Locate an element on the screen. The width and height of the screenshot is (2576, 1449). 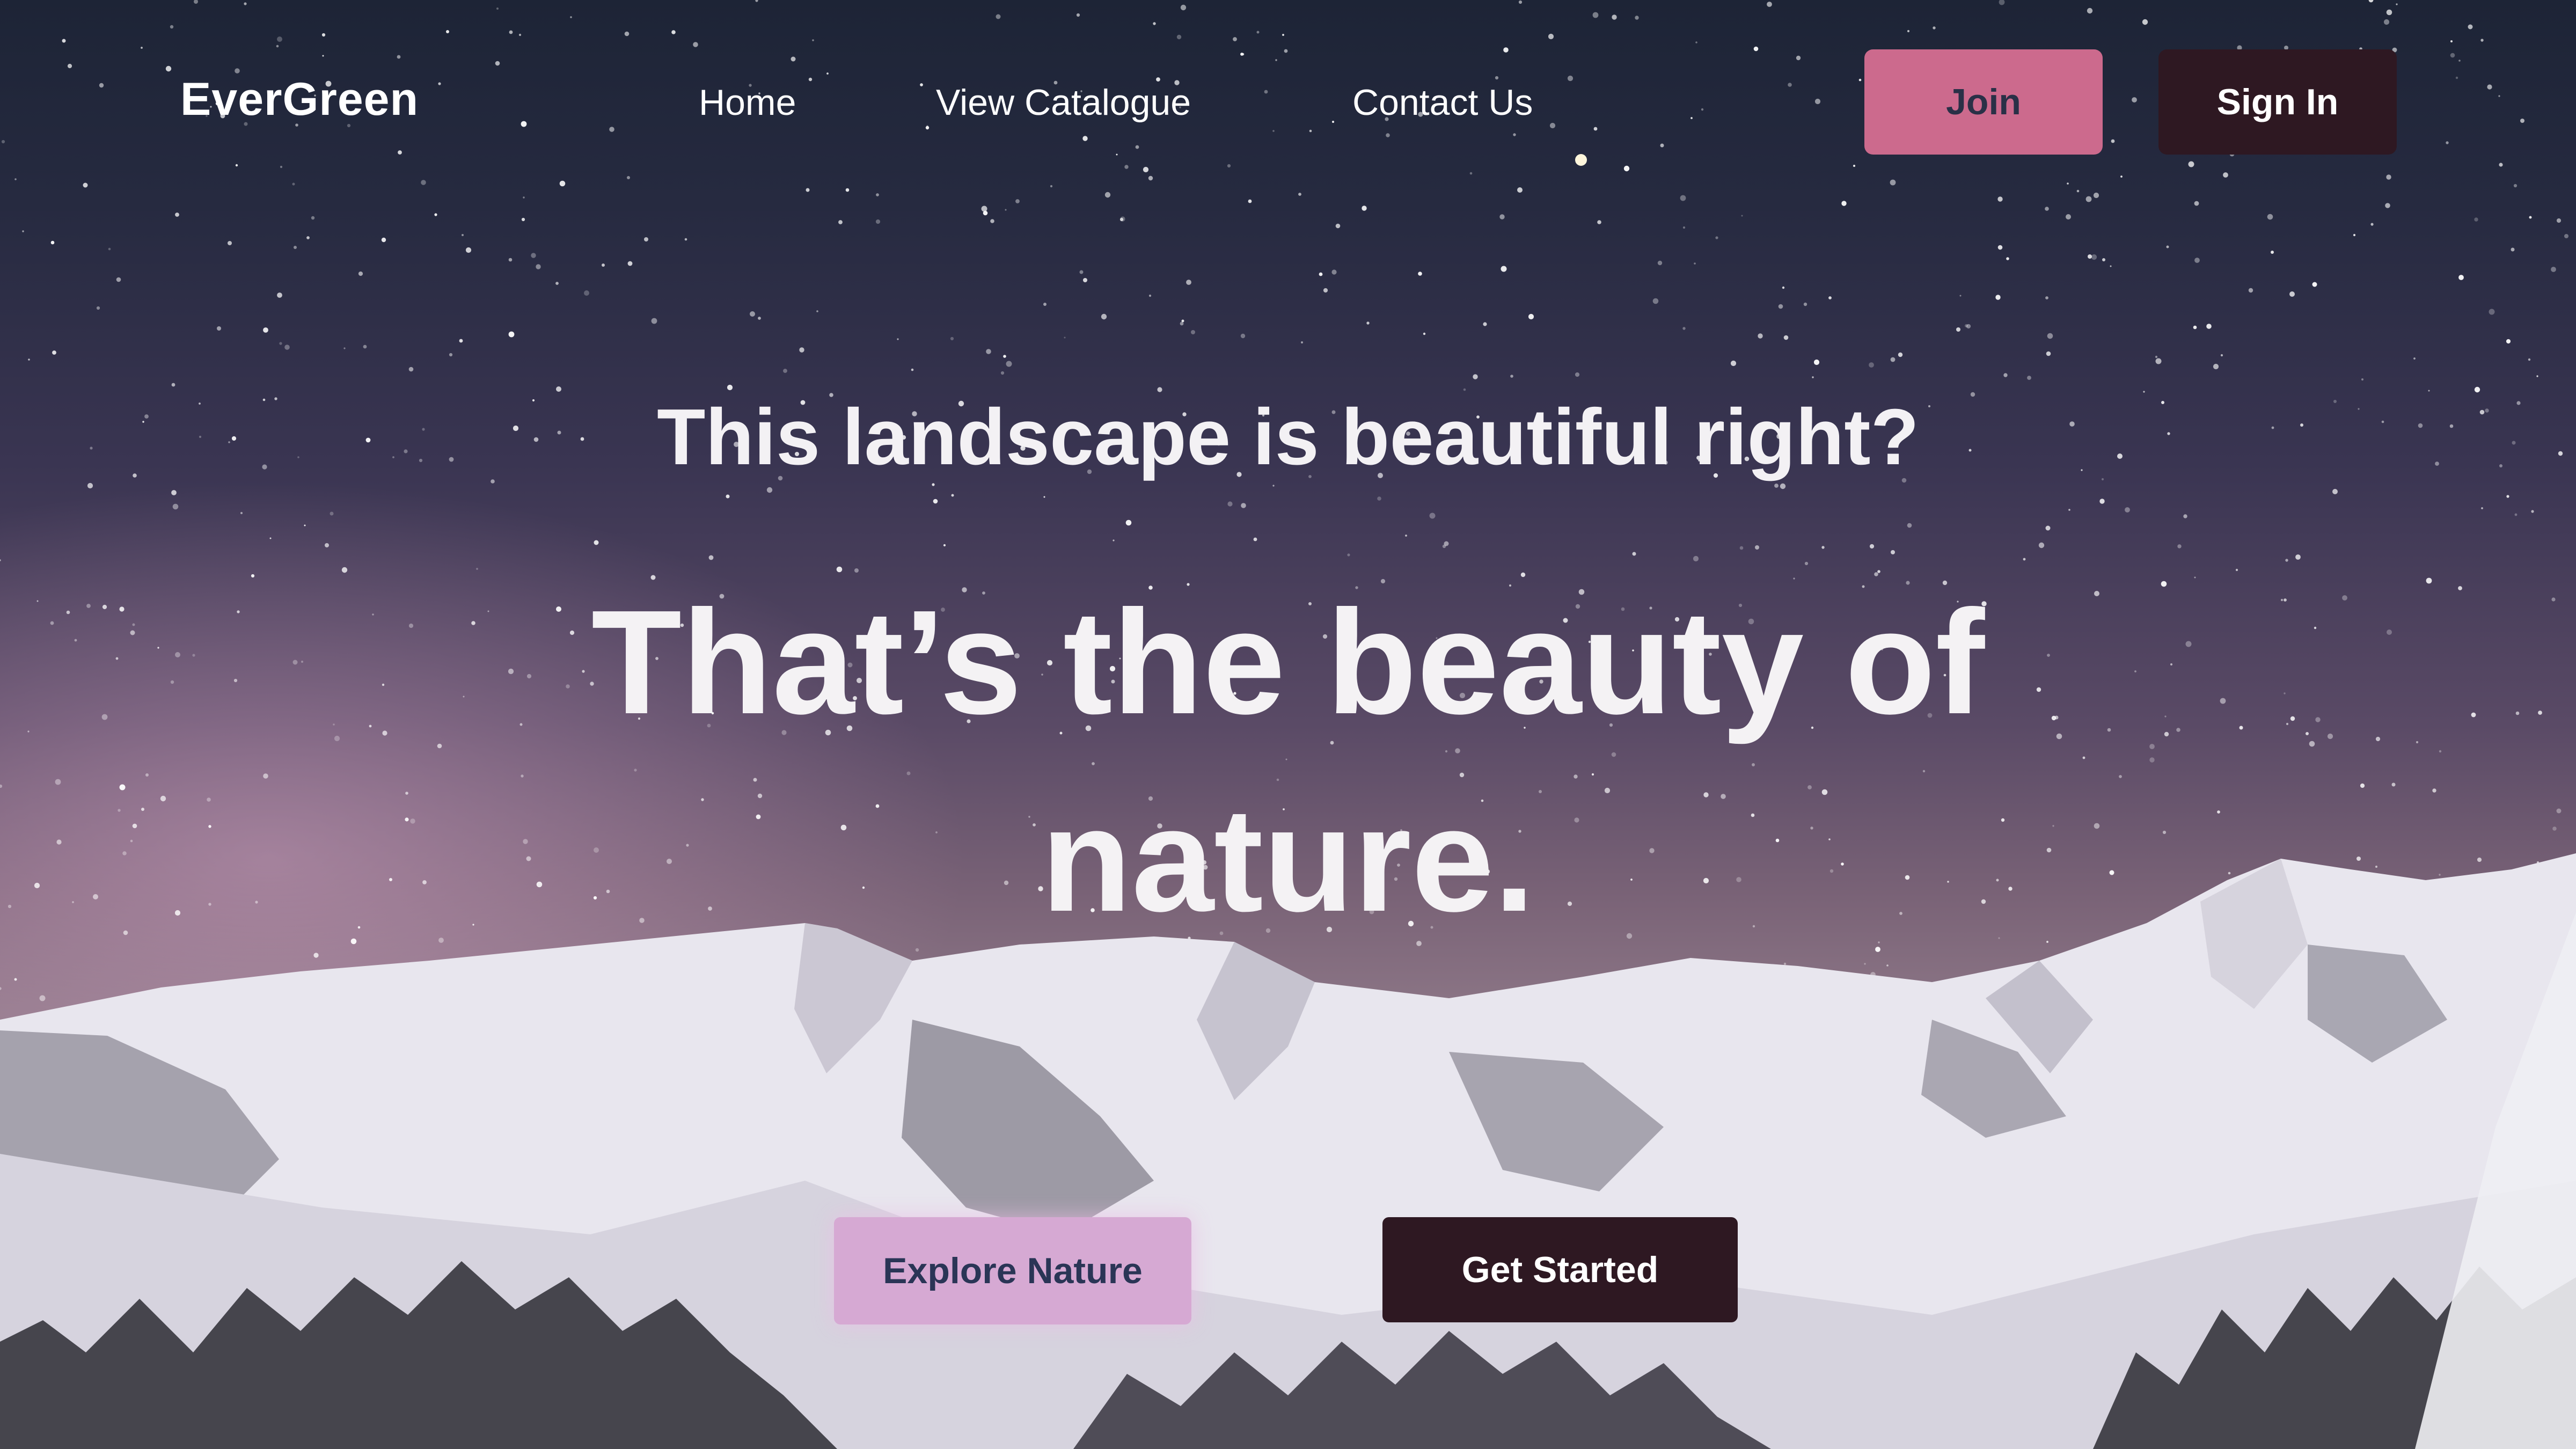
nav-link-view-catalogue: View Catalogue is located at coordinates (1063, 102).